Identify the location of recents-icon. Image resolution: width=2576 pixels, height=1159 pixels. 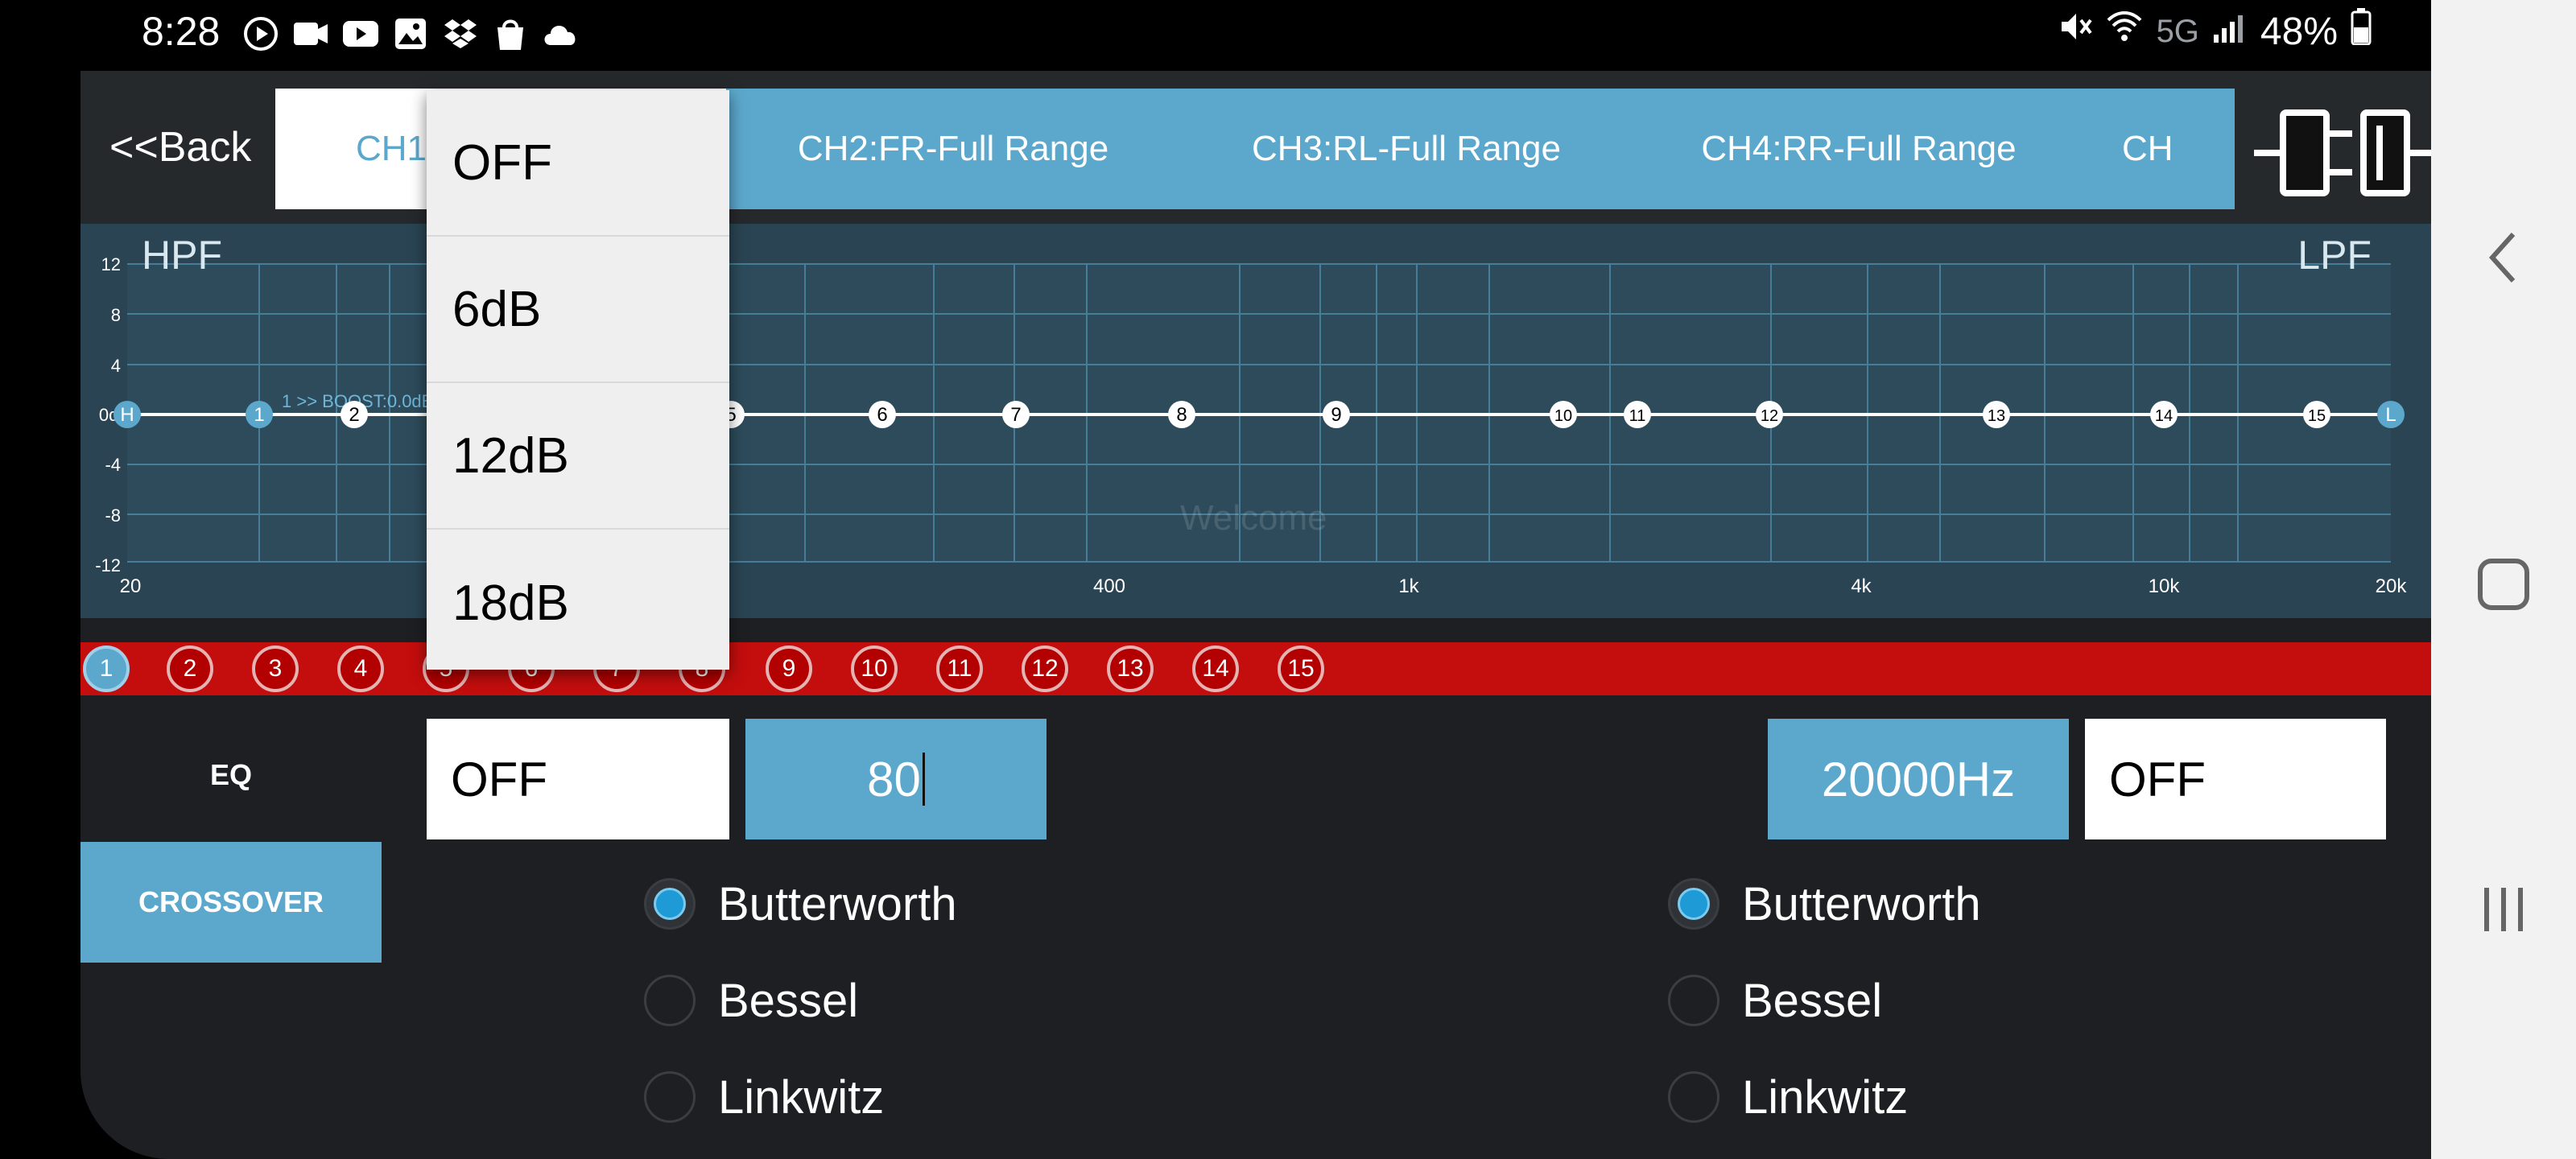
(2503, 909).